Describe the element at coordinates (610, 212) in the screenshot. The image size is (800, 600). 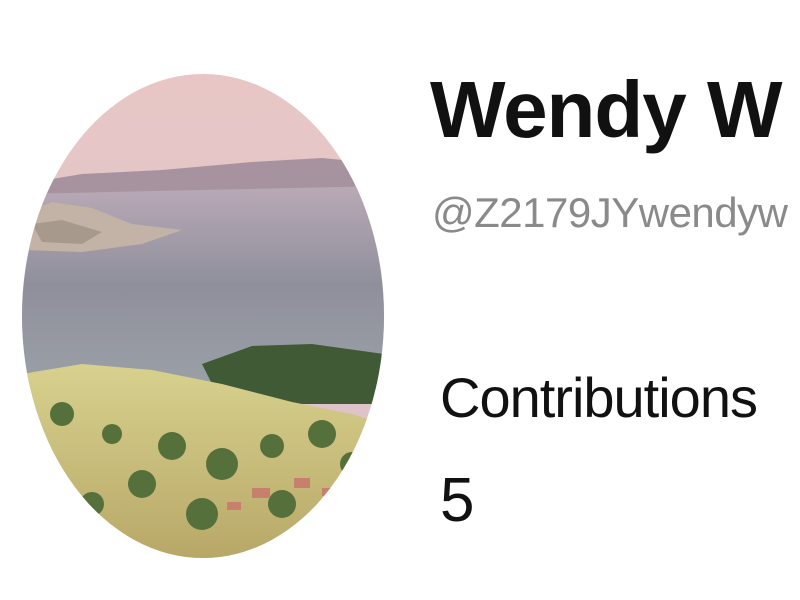
I see `profile-handle: @Z2179JYwendyw` at that location.